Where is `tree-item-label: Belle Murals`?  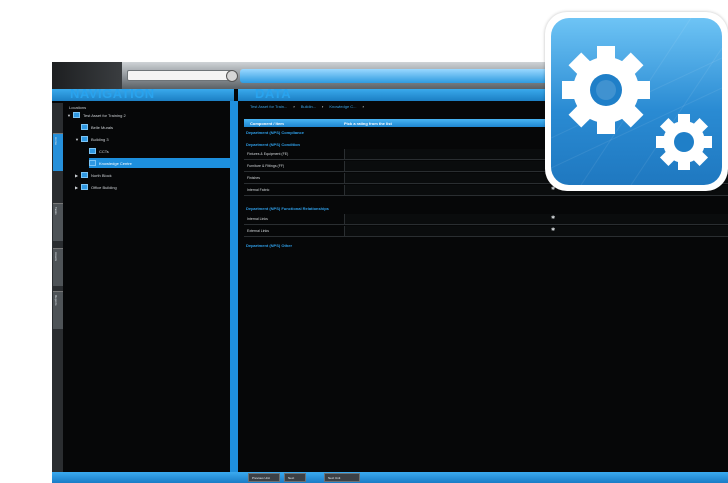
tree-item-label: Belle Murals is located at coordinates (102, 127).